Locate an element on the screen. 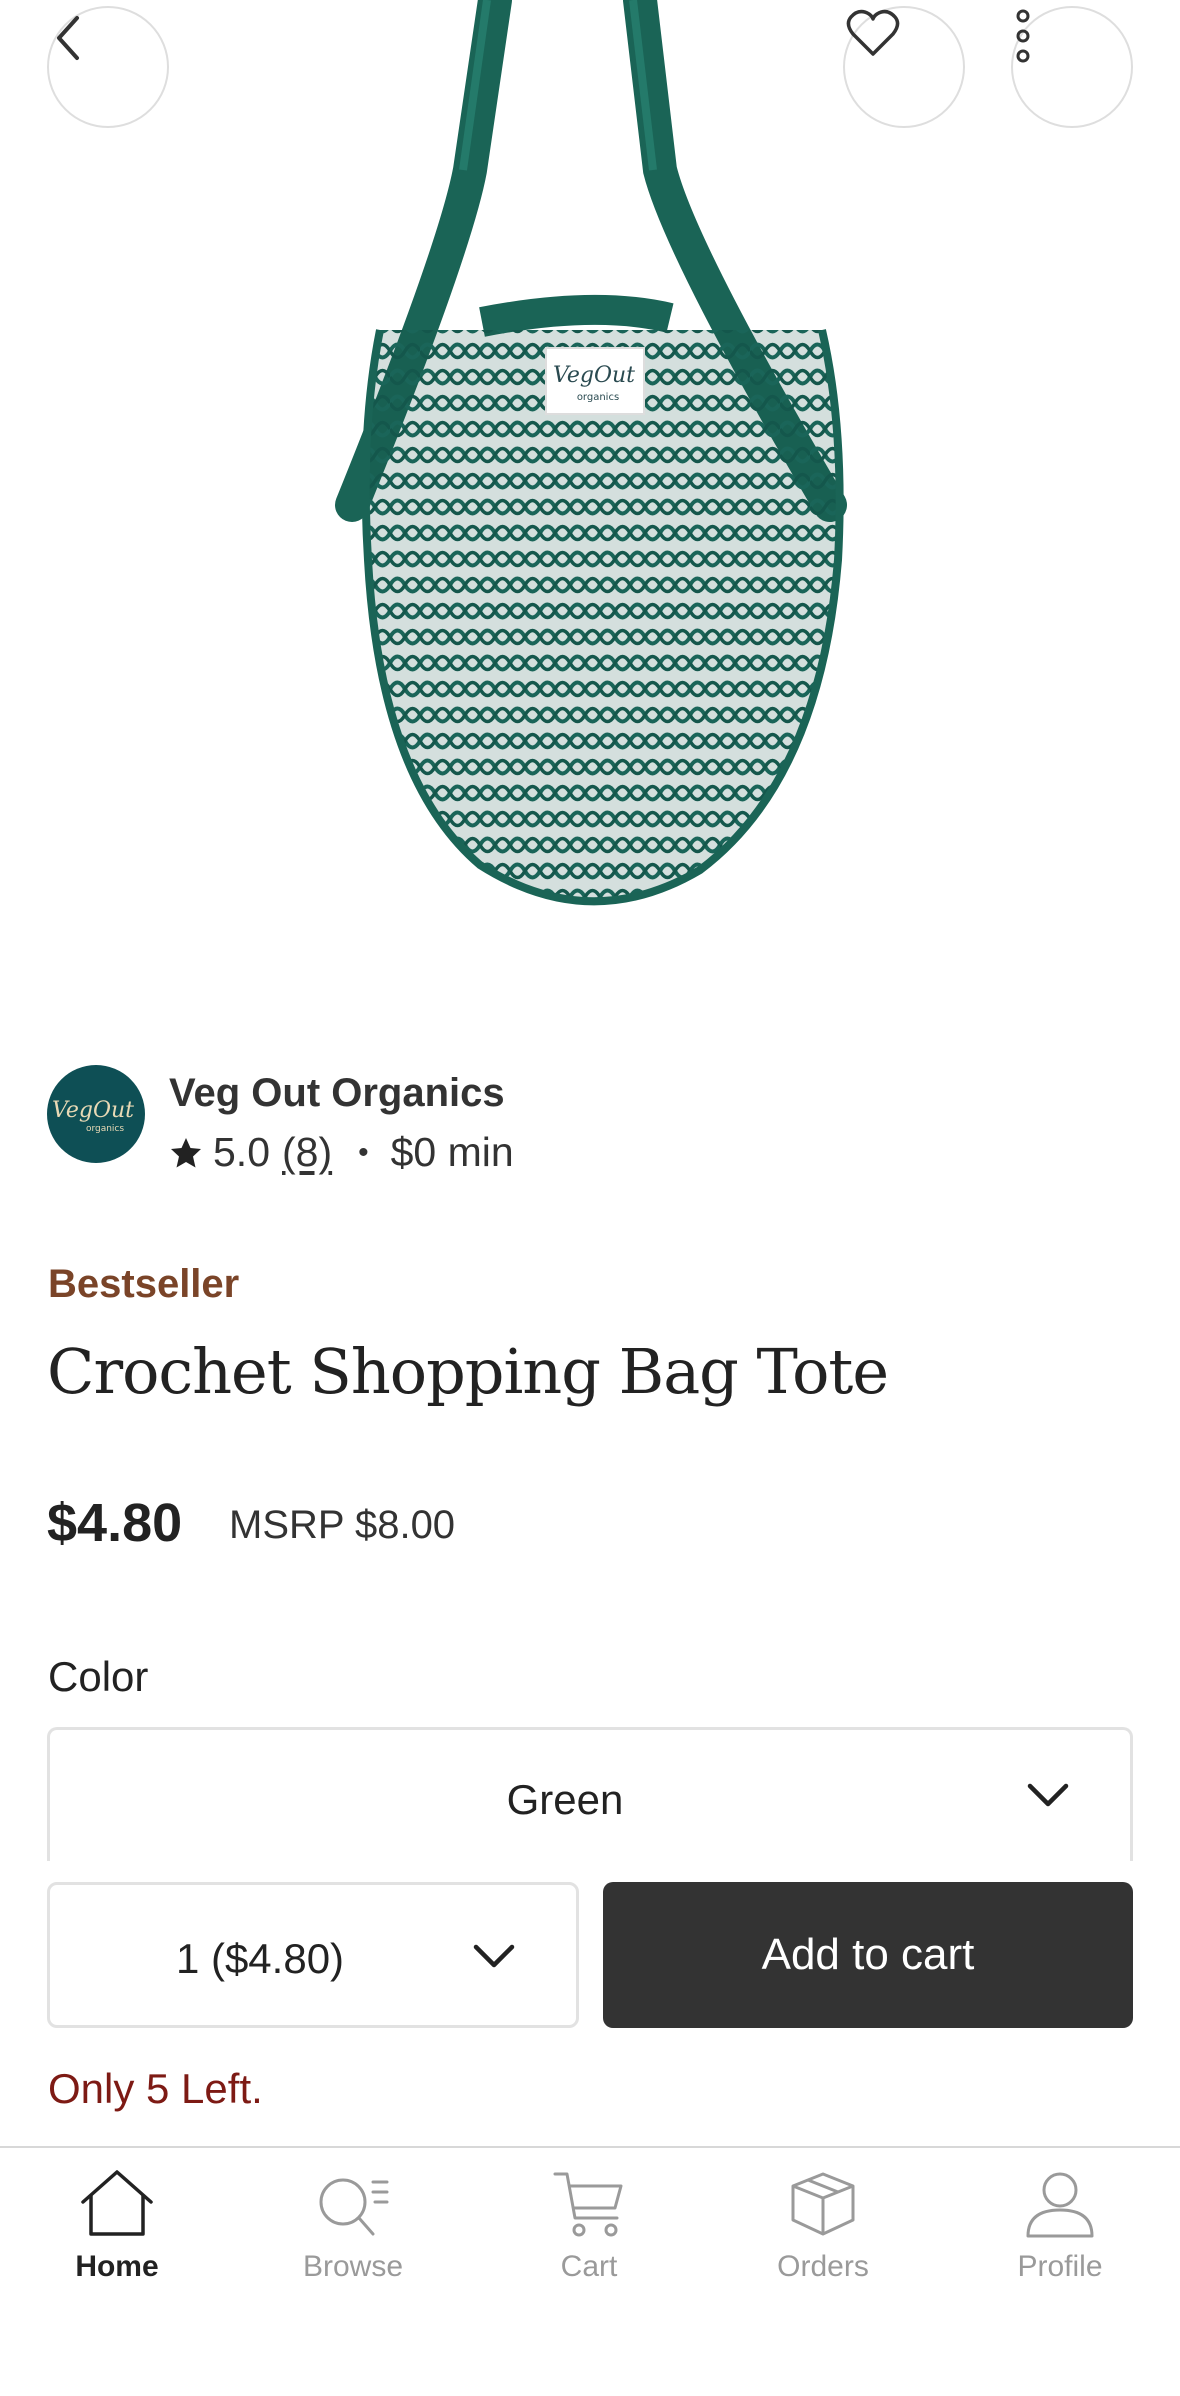 The height and width of the screenshot is (2396, 1180). product-title: Crochet Shopping Bag Tote is located at coordinates (468, 1371).